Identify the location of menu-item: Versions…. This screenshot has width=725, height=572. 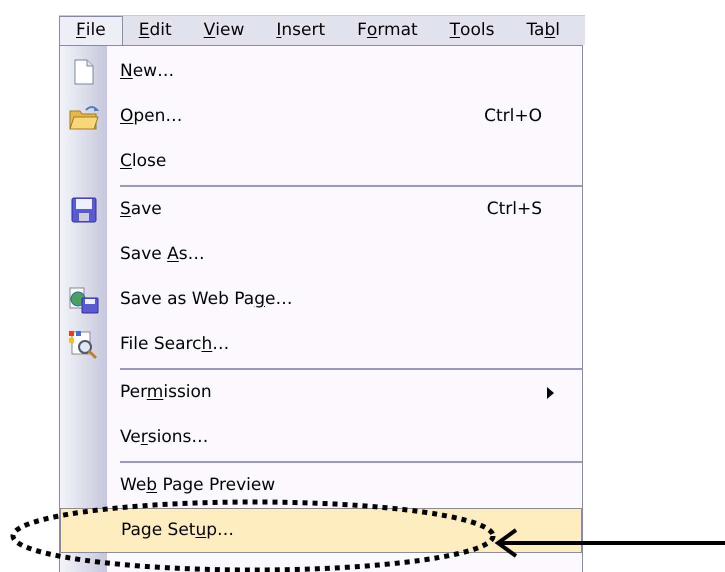
(344, 437).